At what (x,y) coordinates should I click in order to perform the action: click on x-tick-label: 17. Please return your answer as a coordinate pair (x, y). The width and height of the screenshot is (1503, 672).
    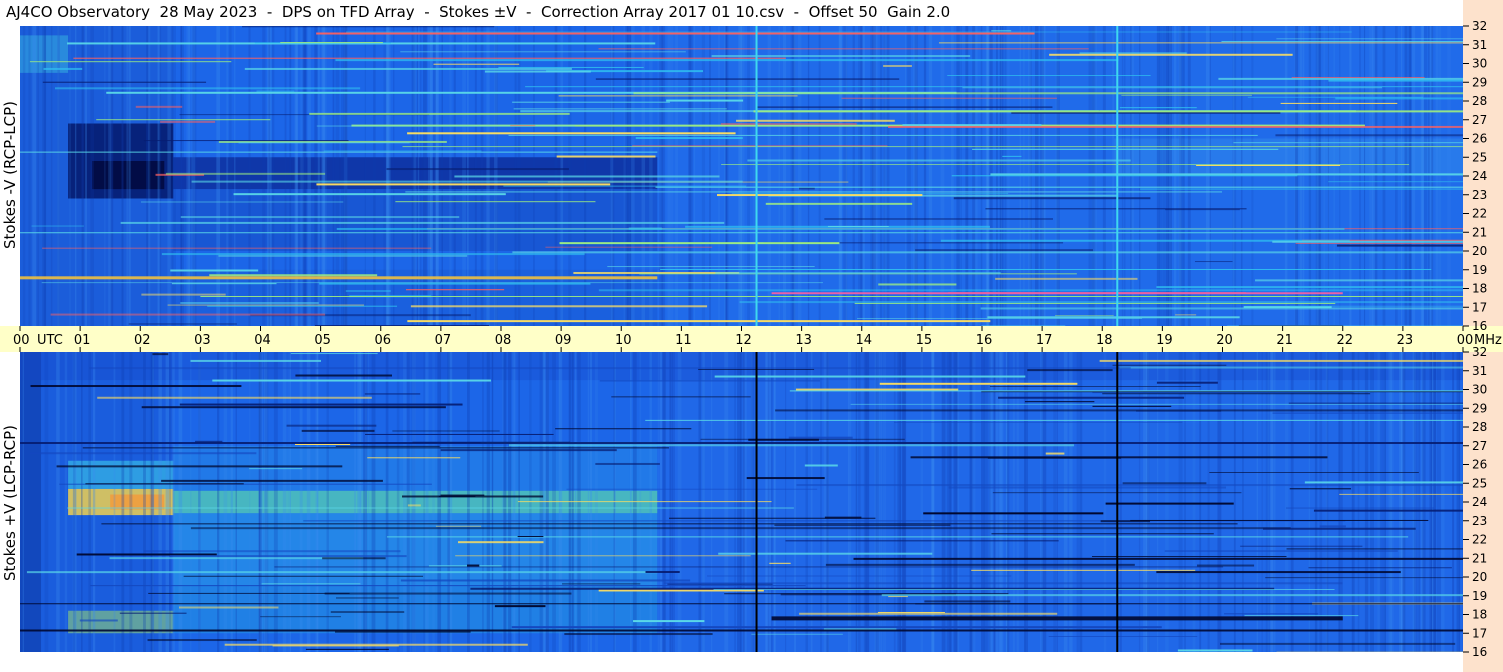
    Looking at the image, I should click on (1044, 340).